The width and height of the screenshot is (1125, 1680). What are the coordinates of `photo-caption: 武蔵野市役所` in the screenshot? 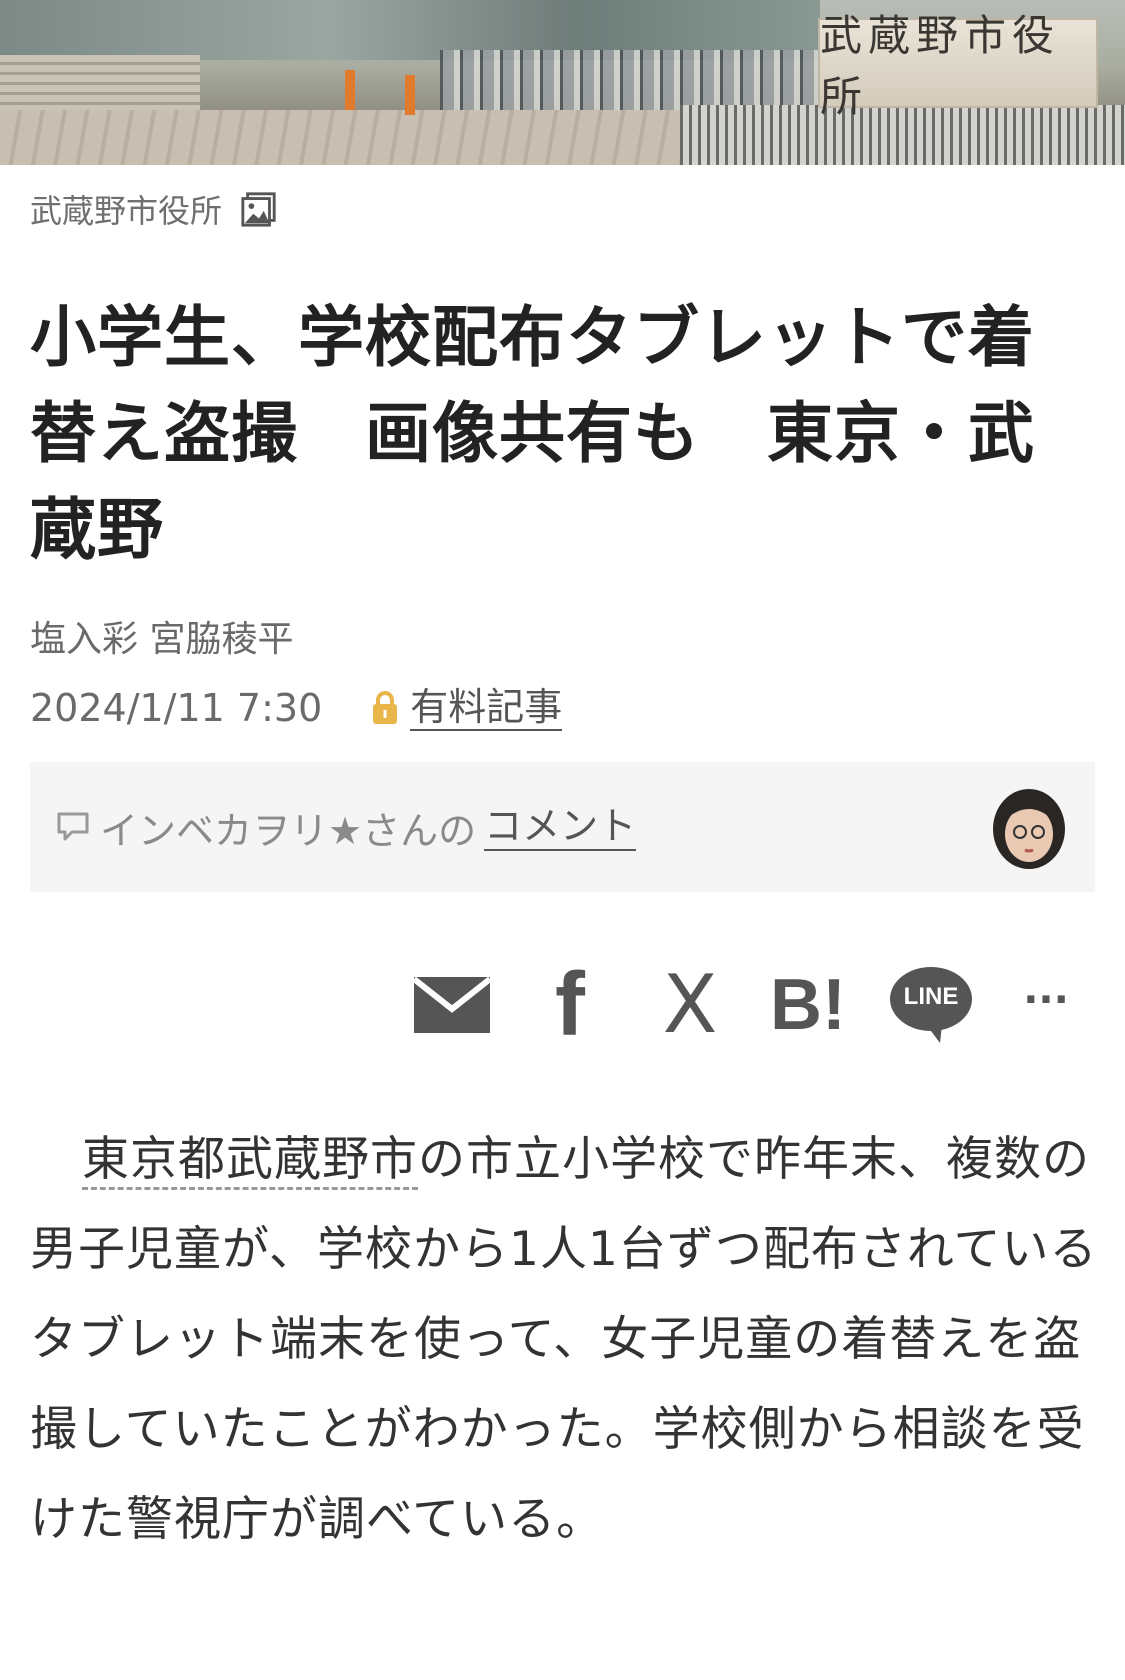 It's located at (154, 209).